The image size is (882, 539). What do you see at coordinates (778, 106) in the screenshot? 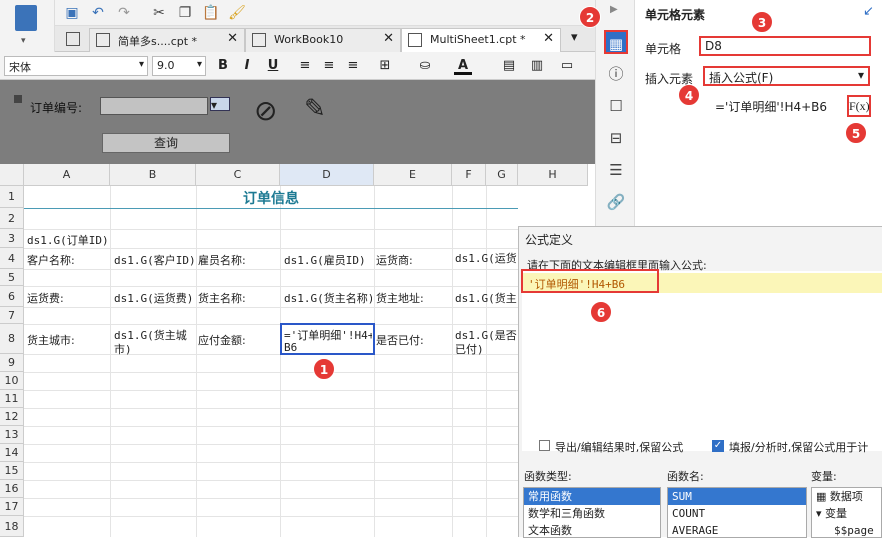
I see `formula-field: ='订单明细'!H4+B6` at bounding box center [778, 106].